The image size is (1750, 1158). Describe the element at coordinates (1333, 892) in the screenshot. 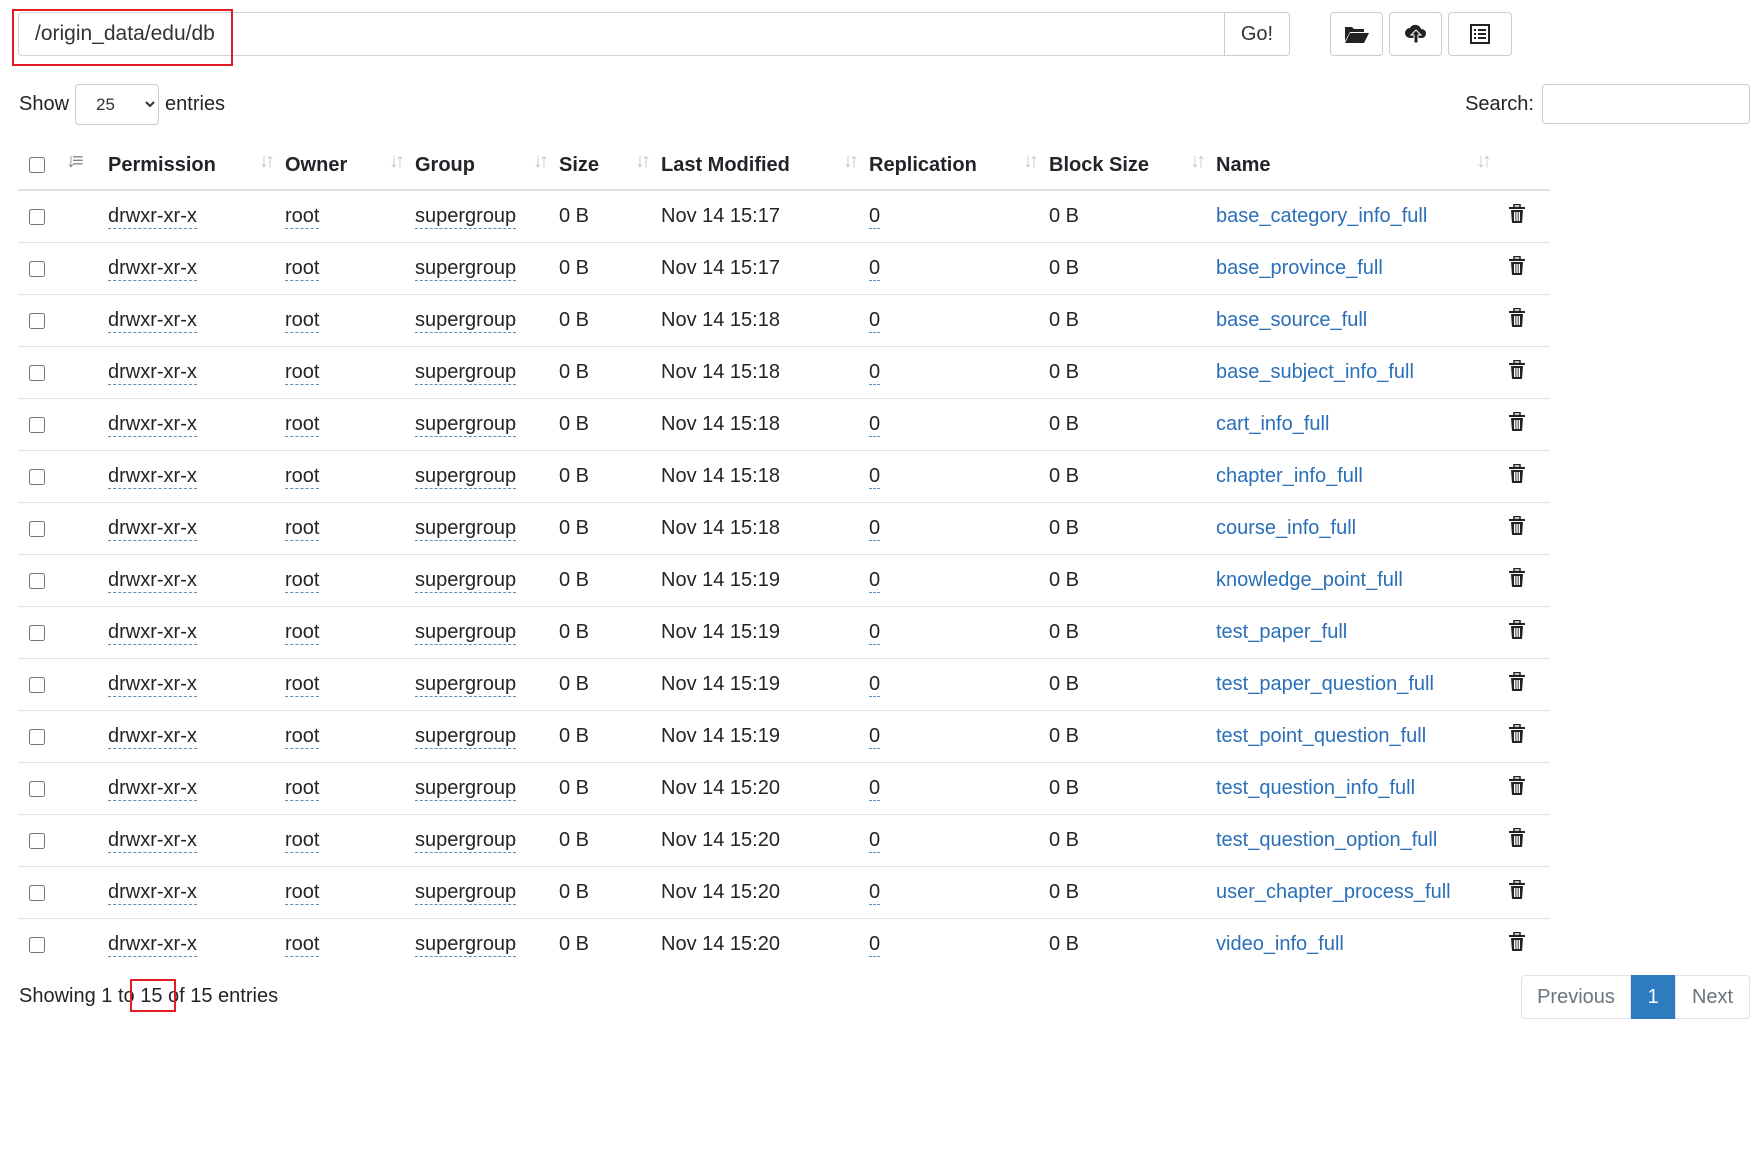

I see `directory-link: user_chapter_process_full` at that location.